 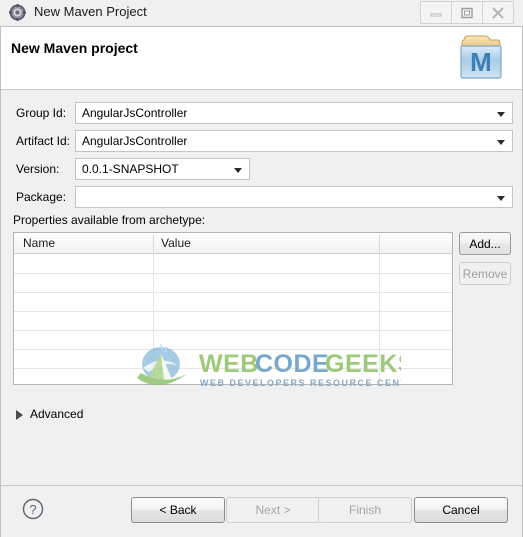 What do you see at coordinates (41, 113) in the screenshot?
I see `group-id-label: Group Id:` at bounding box center [41, 113].